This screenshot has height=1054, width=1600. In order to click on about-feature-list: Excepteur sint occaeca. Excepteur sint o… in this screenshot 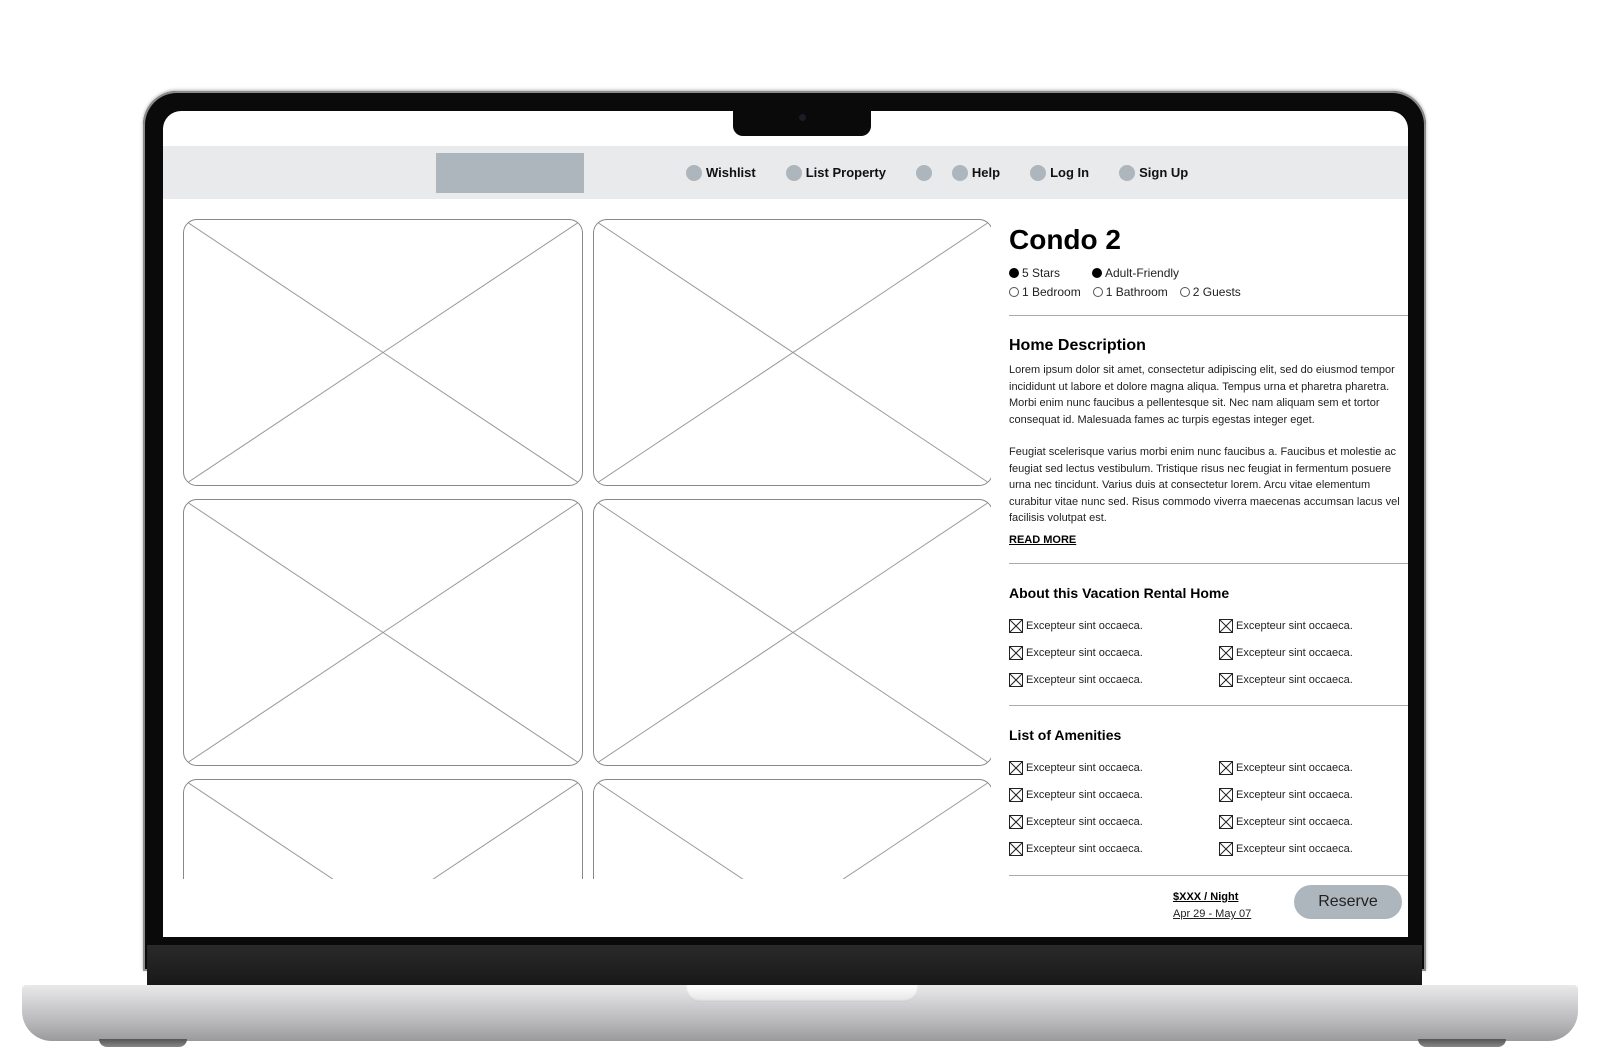, I will do `click(1208, 653)`.